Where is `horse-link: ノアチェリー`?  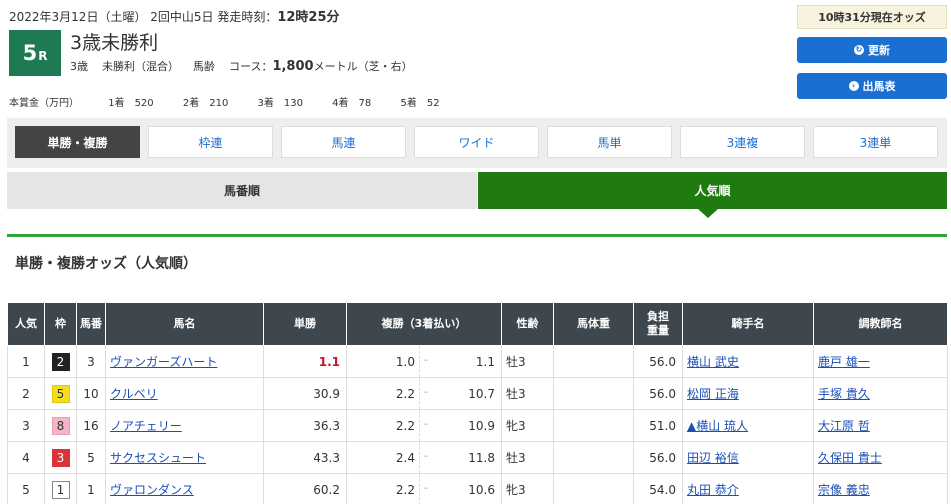 horse-link: ノアチェリー is located at coordinates (146, 426).